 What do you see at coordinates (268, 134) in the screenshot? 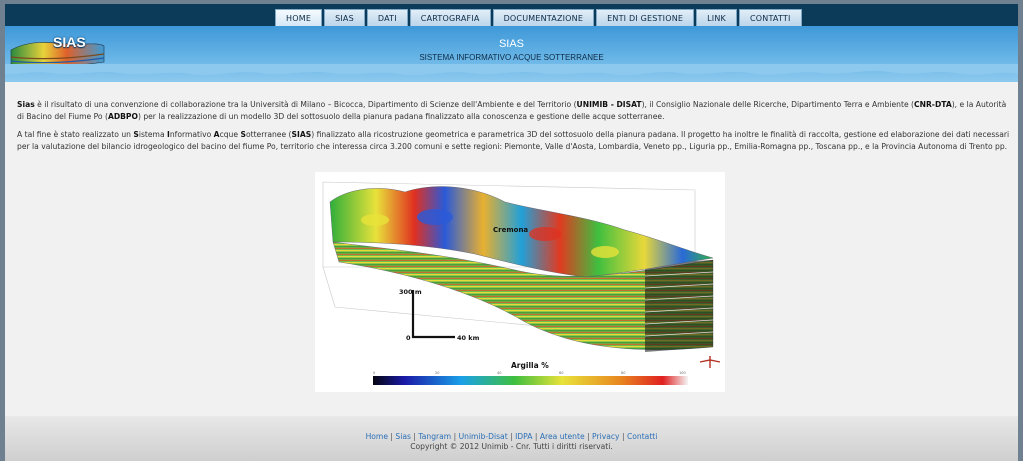
I see `p2-text-5: otterranee (` at bounding box center [268, 134].